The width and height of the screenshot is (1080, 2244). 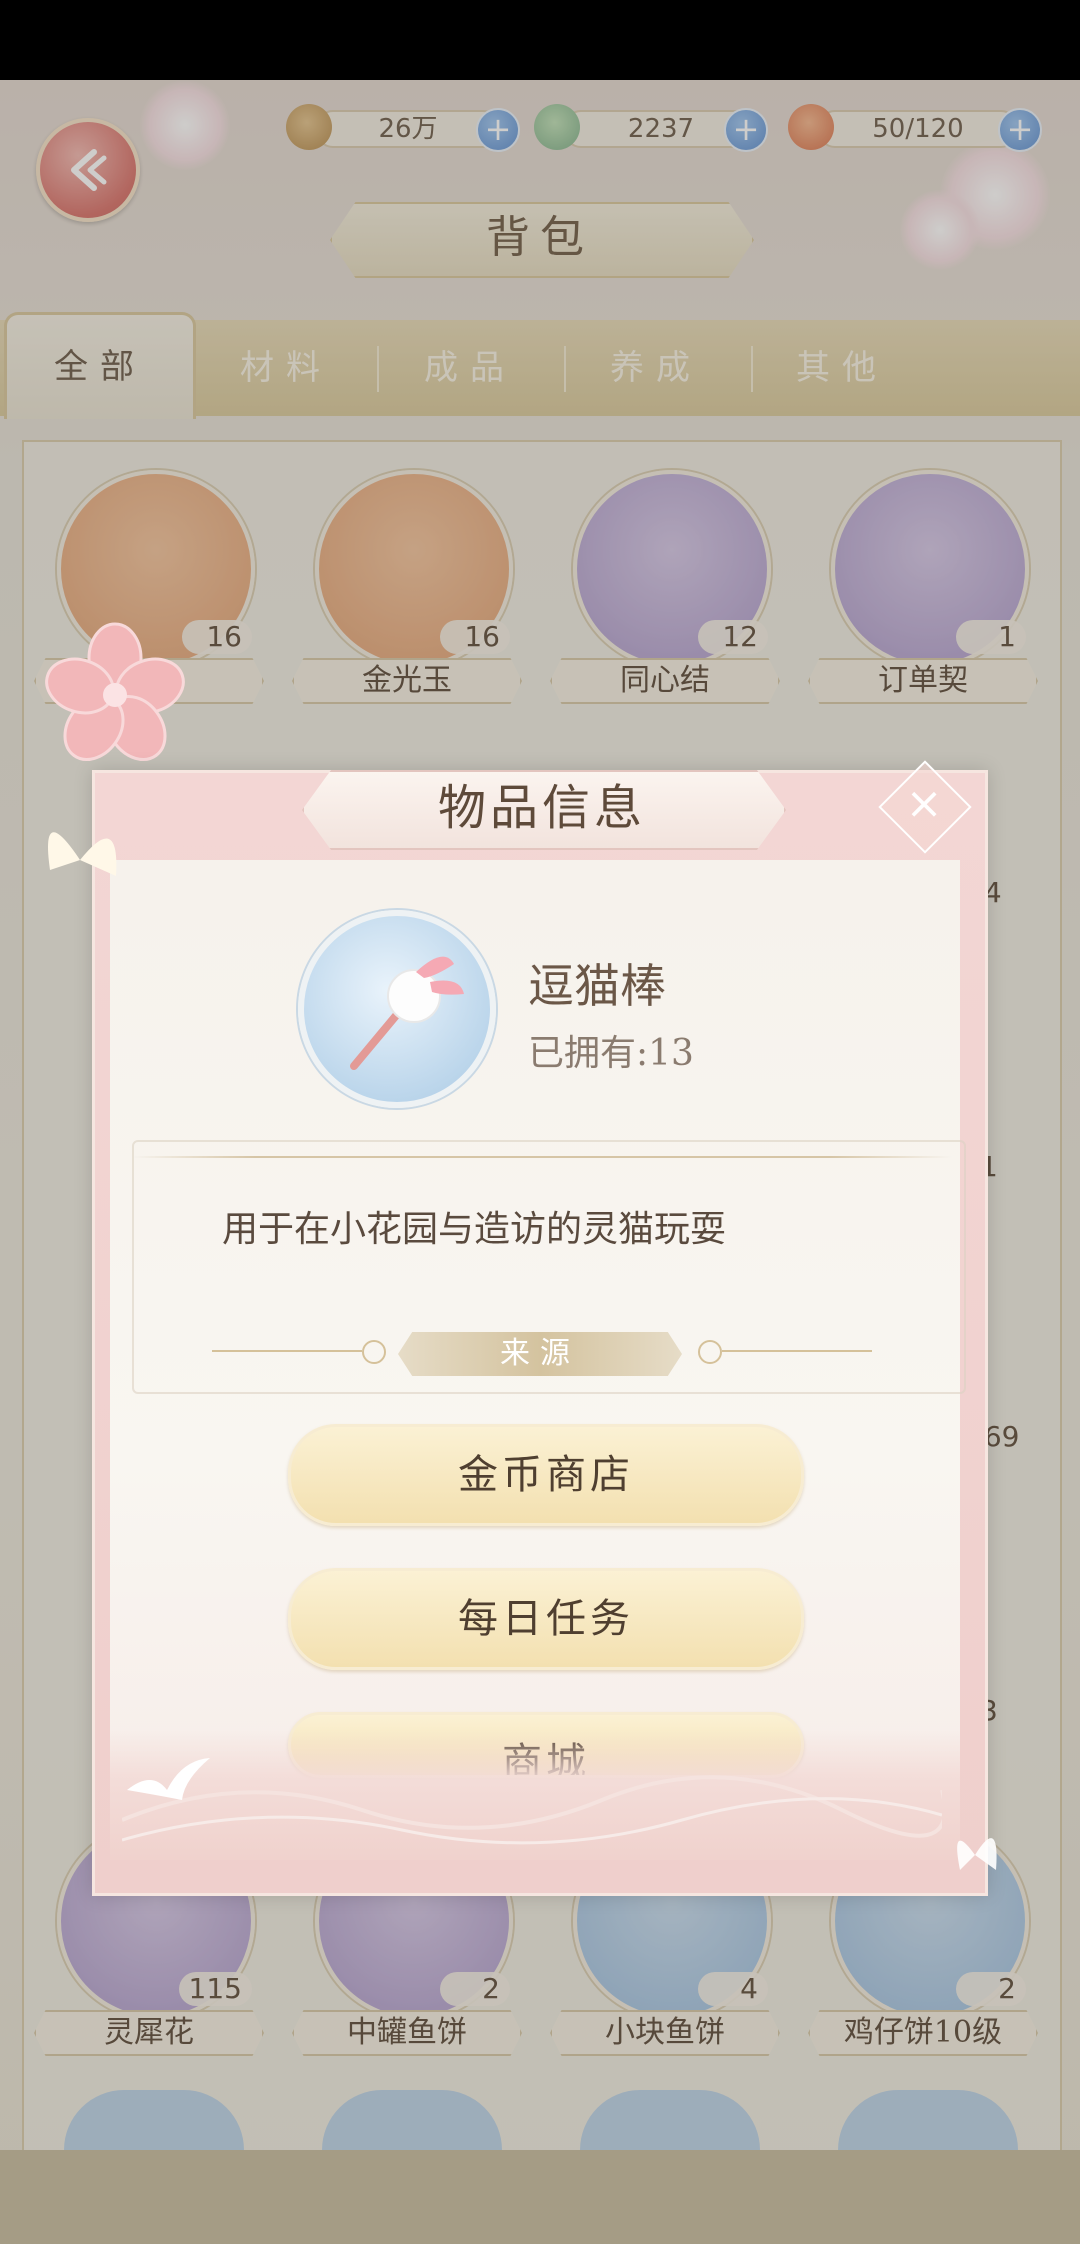 What do you see at coordinates (811, 127) in the screenshot?
I see `food-bowl-icon` at bounding box center [811, 127].